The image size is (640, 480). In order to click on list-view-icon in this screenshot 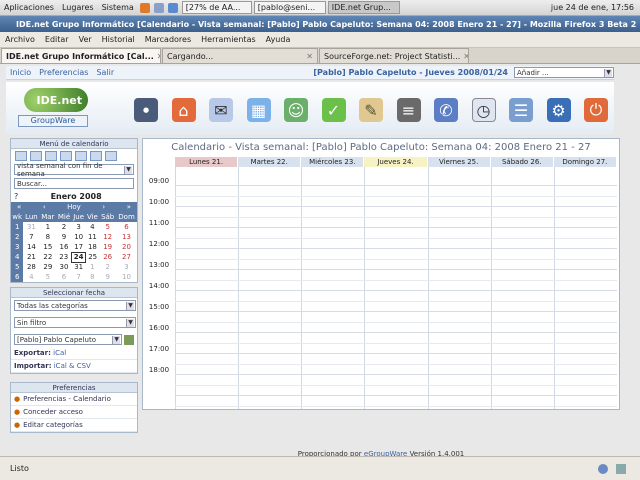, I will do `click(96, 156)`.